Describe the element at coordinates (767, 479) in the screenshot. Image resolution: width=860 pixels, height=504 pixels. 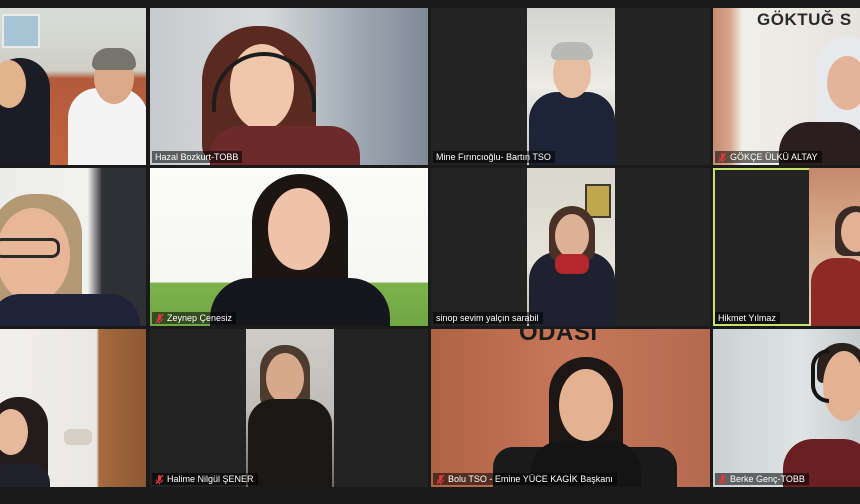
I see `participant-name: Berke Genç-TOBB` at that location.